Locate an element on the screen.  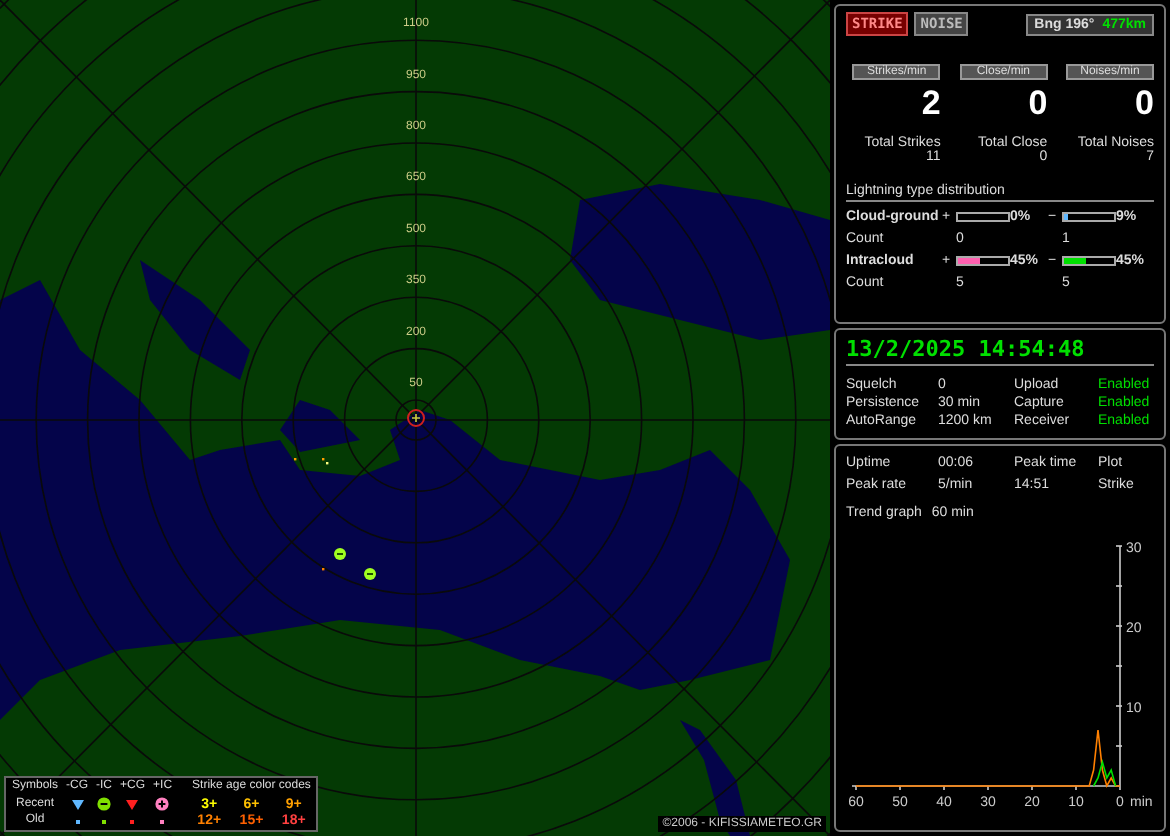
distribution-bar is located at coordinates (983, 217).